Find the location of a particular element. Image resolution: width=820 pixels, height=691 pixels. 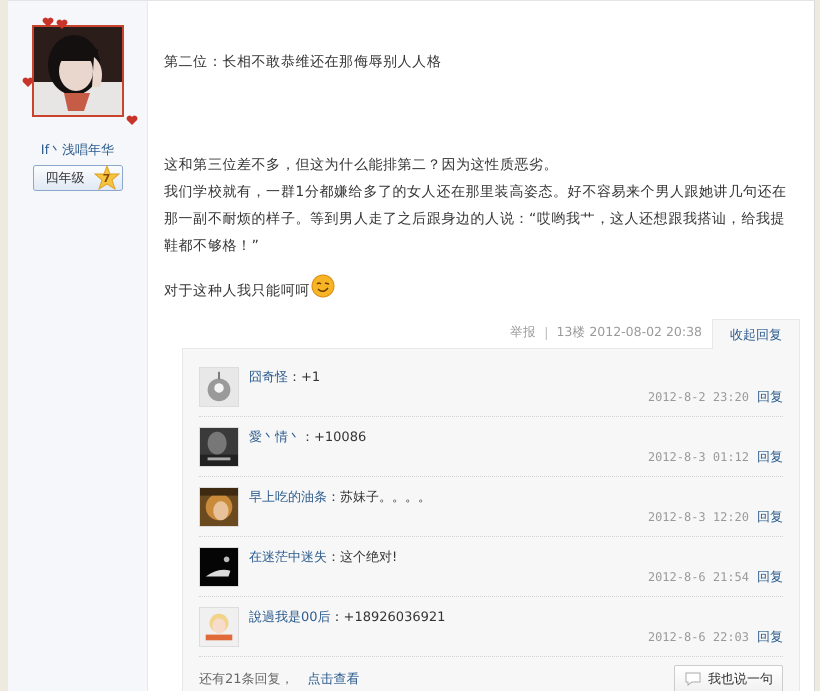

more-replies-text: 还有21条回复， is located at coordinates (246, 679).